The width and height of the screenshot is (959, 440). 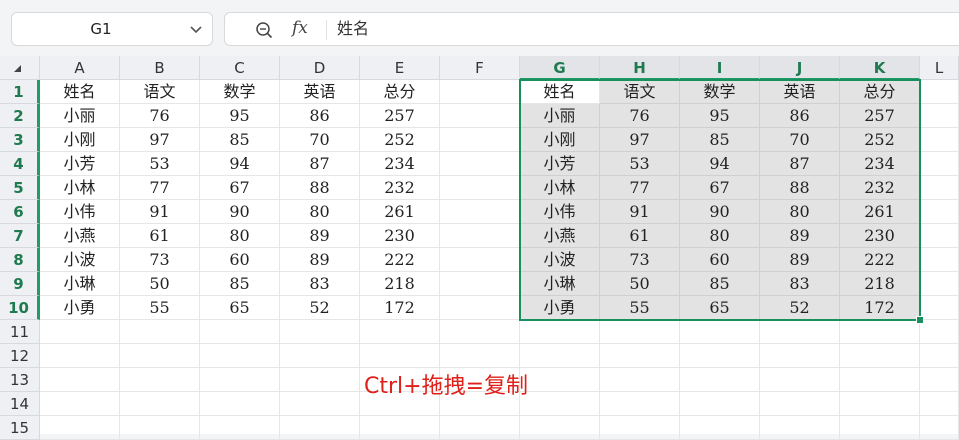 I want to click on copied-table-data-cell: 91, so click(x=640, y=212).